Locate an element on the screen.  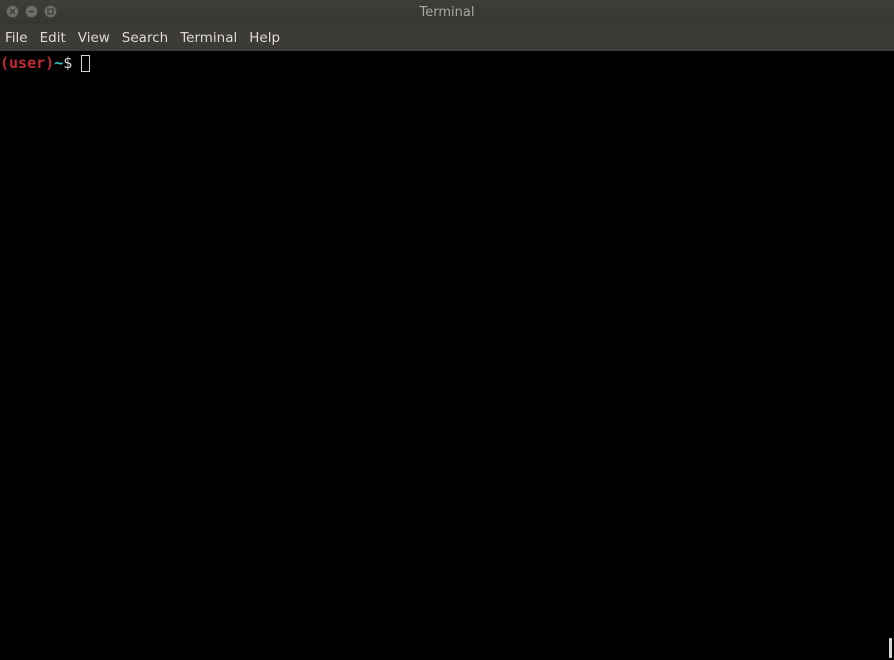
menu-edit: Edit is located at coordinates (53, 38).